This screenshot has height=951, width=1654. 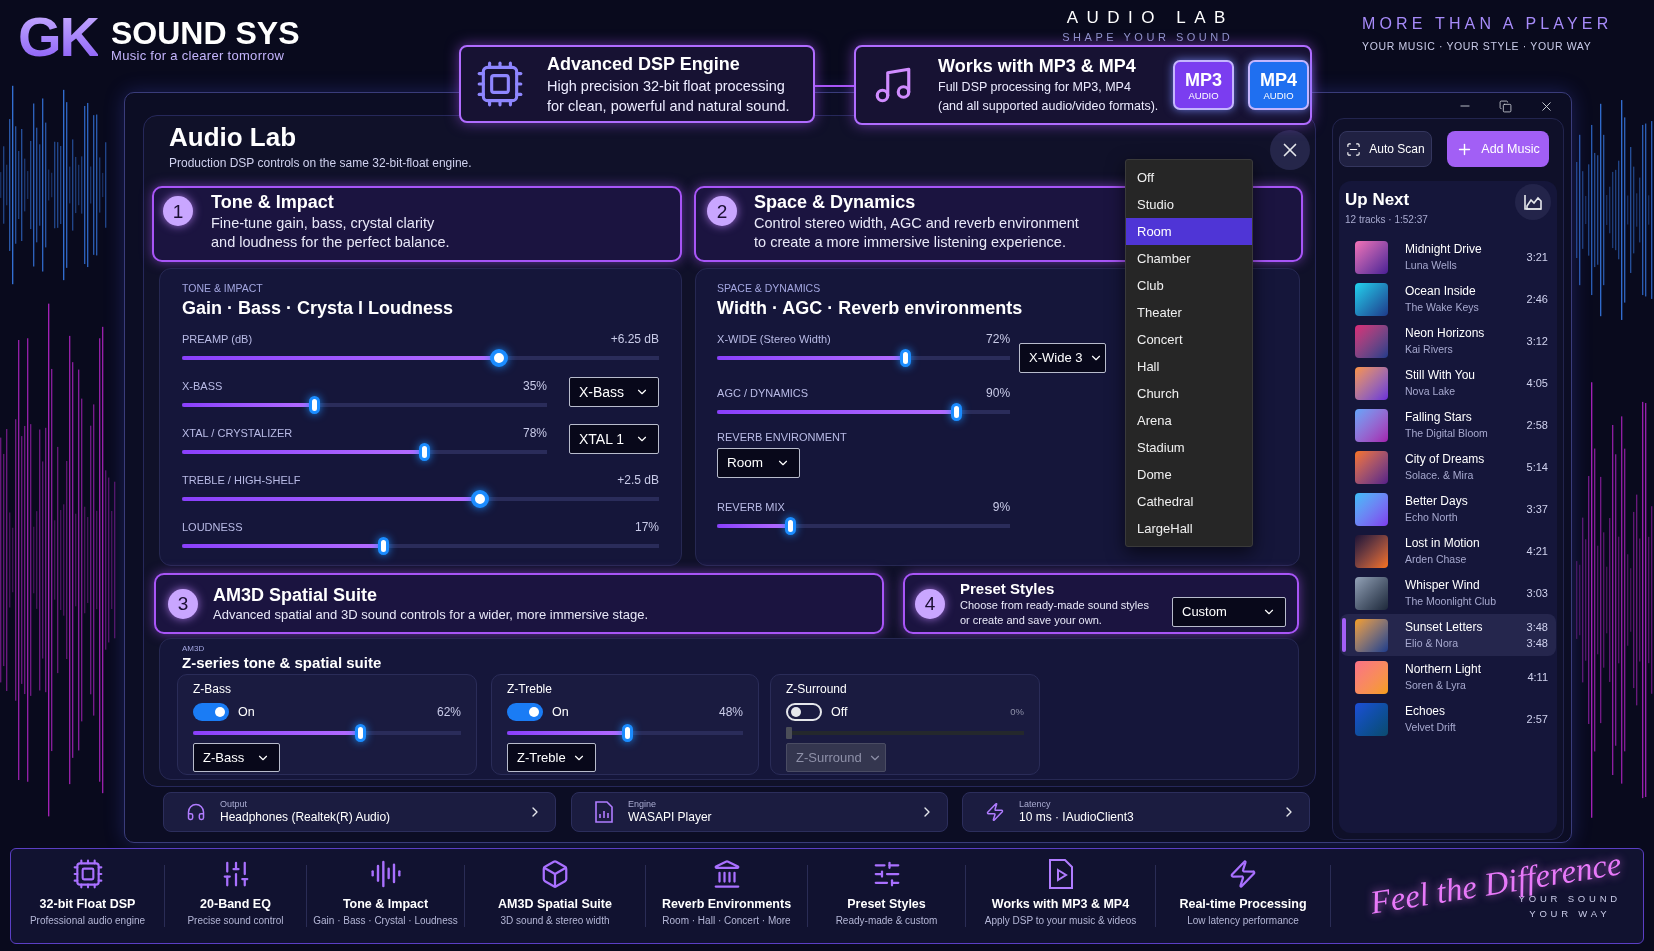 I want to click on track-row: Midnight Drive Luna Wells 3:21, so click(x=1448, y=257).